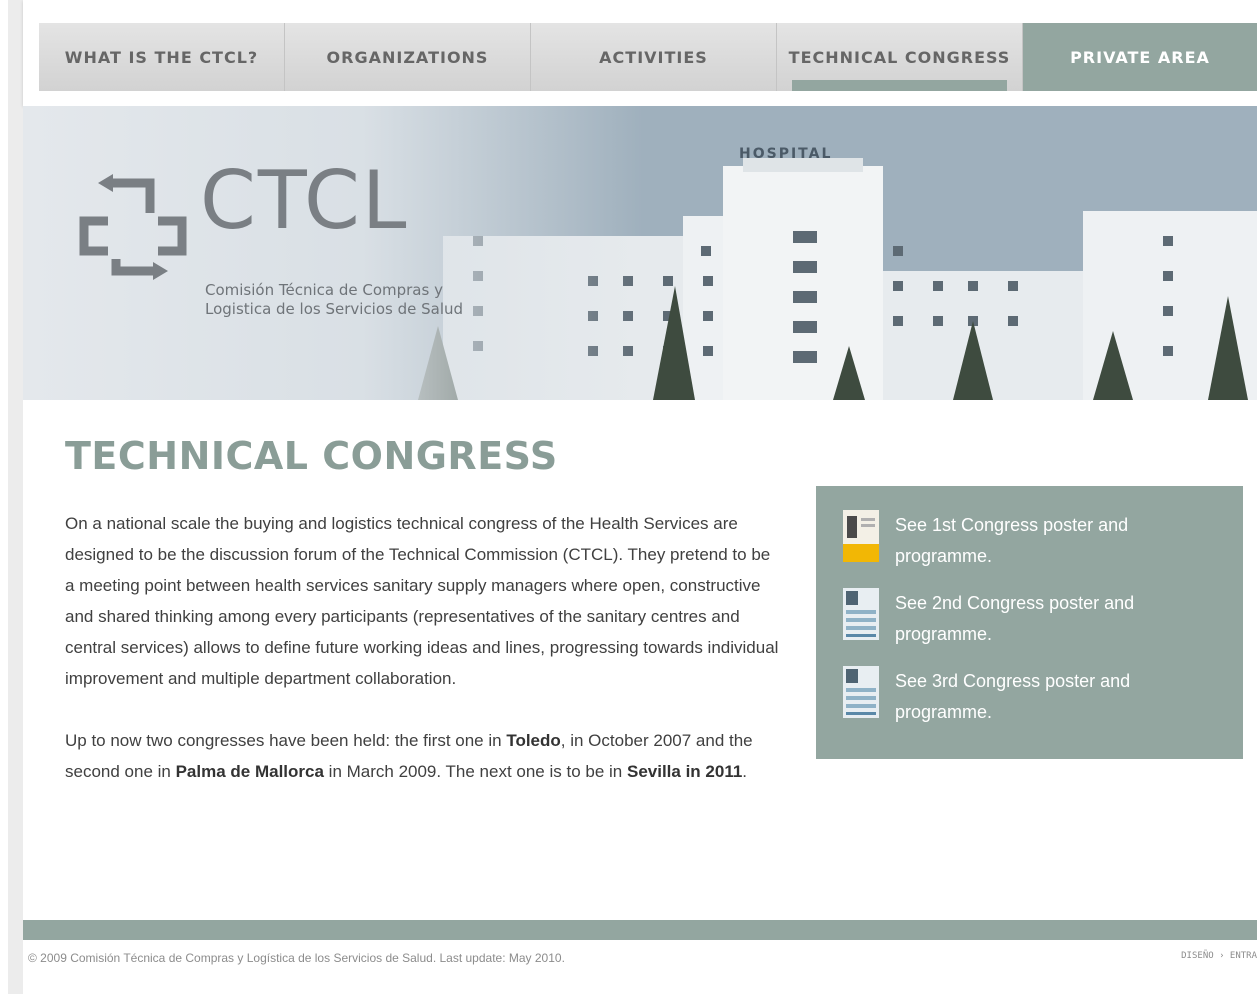 This screenshot has width=1257, height=994. I want to click on design-credit-link: DISEÑO › ENTRA, so click(1219, 956).